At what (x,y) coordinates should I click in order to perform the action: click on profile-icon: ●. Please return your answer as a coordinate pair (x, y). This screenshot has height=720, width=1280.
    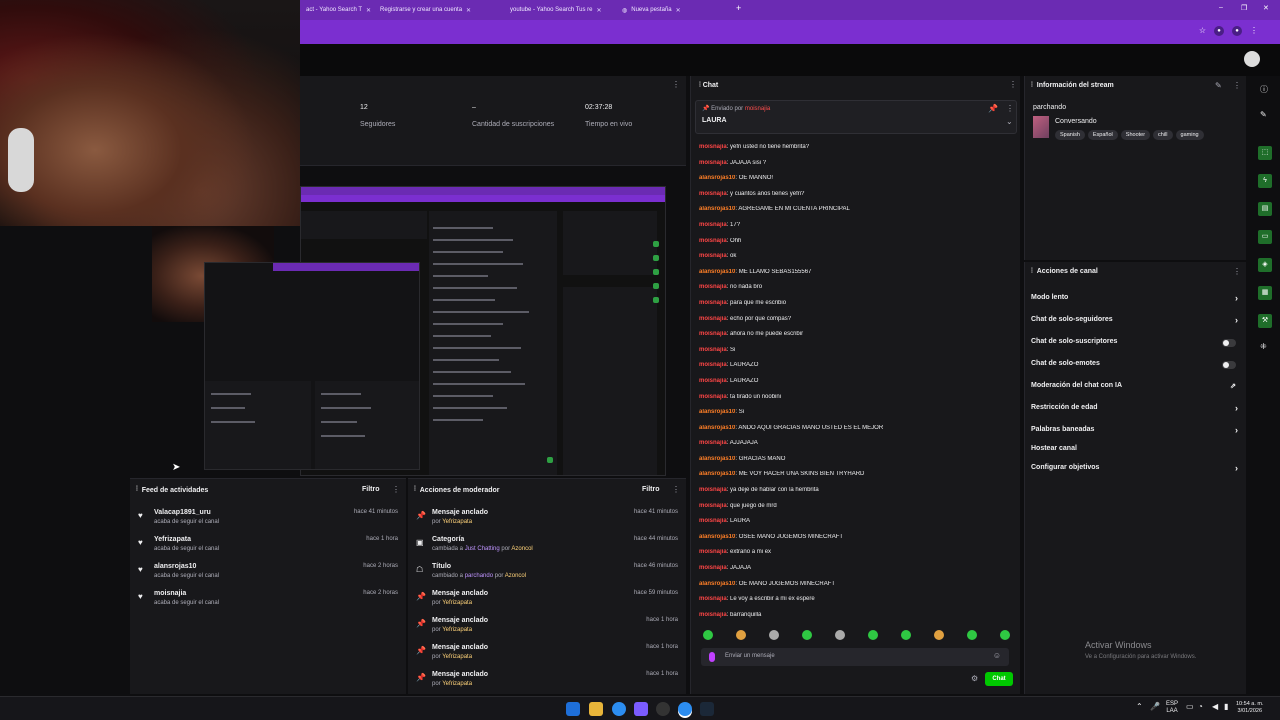
    Looking at the image, I should click on (1237, 31).